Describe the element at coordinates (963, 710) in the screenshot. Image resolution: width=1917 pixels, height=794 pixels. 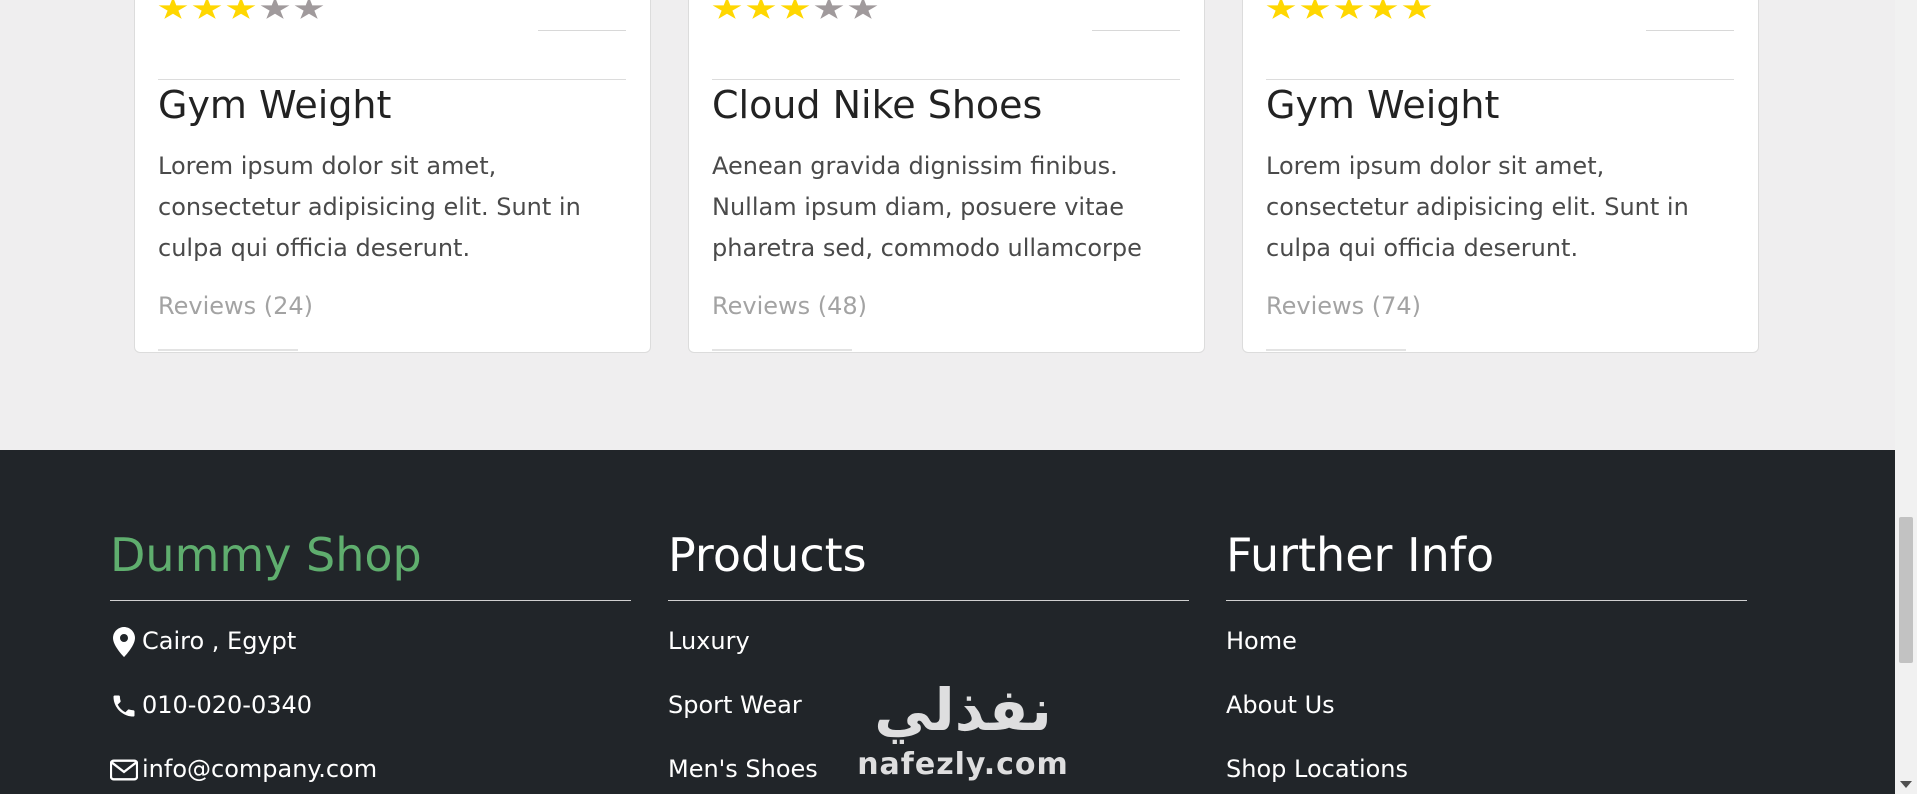
I see `watermark-arabic: نفذلي` at that location.